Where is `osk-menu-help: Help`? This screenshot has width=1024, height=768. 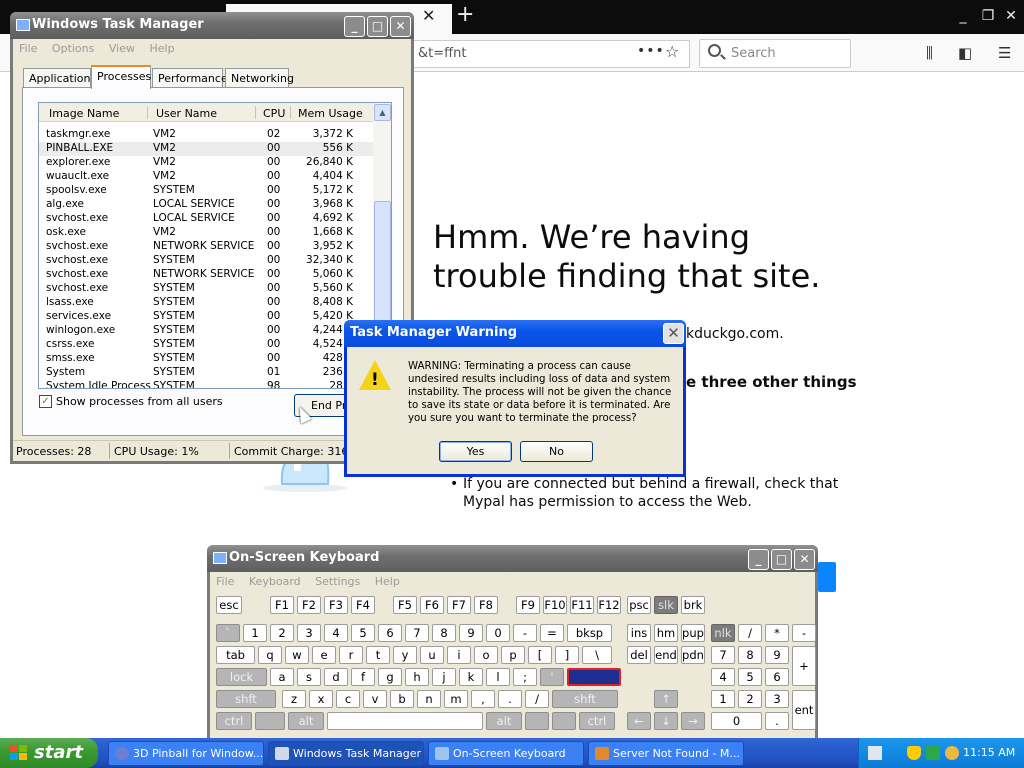
osk-menu-help: Help is located at coordinates (387, 581).